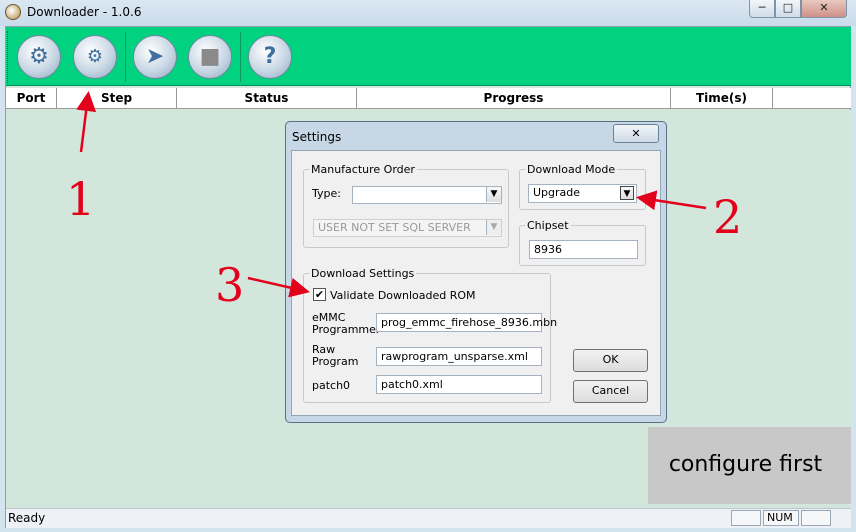 The image size is (856, 532). I want to click on annotation-number-1: 1, so click(81, 199).